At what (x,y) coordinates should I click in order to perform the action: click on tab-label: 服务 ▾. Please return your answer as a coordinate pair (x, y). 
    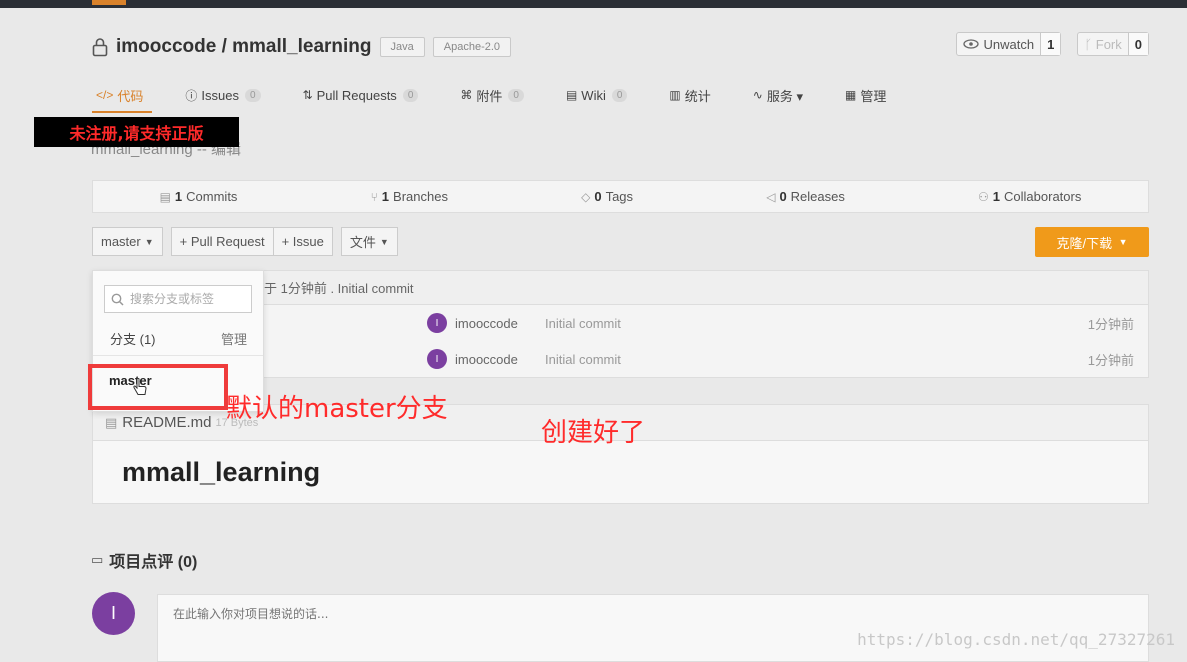
    Looking at the image, I should click on (784, 96).